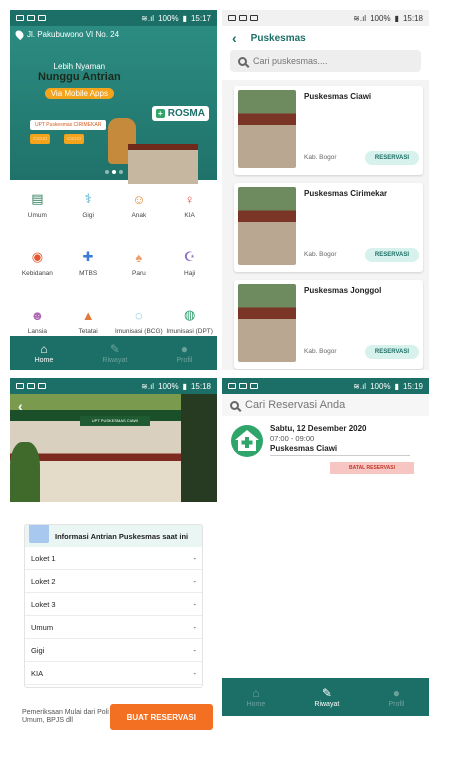 The height and width of the screenshot is (760, 450). I want to click on queue-name: Loket 2, so click(43, 581).